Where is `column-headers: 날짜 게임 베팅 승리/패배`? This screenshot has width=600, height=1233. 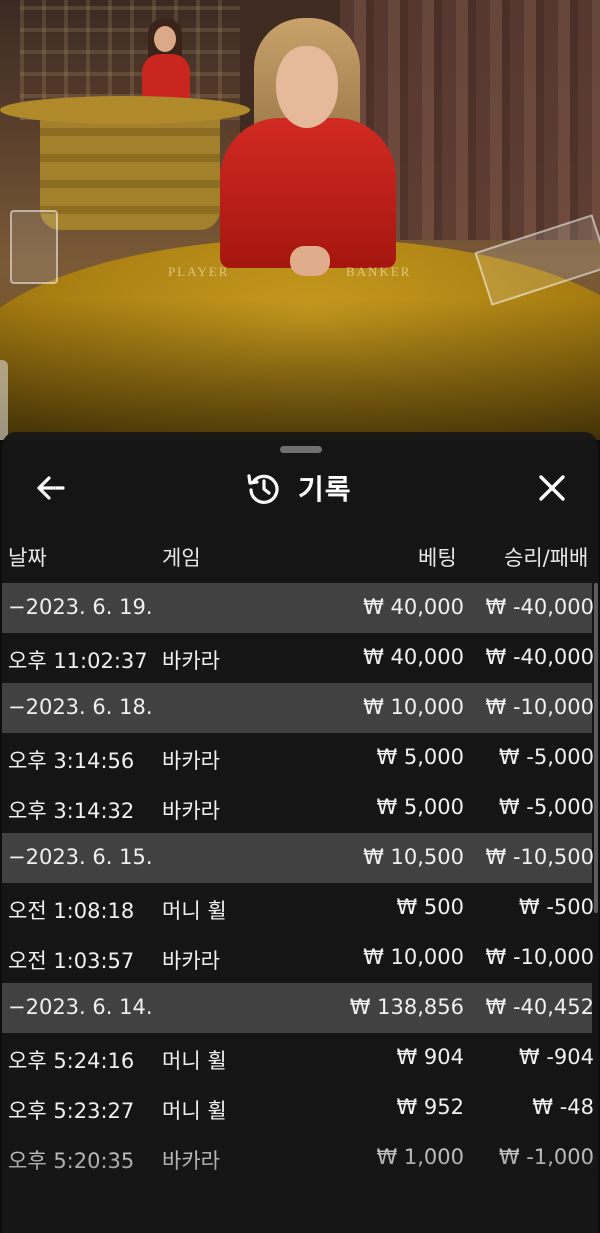
column-headers: 날짜 게임 베팅 승리/패배 is located at coordinates (300, 557).